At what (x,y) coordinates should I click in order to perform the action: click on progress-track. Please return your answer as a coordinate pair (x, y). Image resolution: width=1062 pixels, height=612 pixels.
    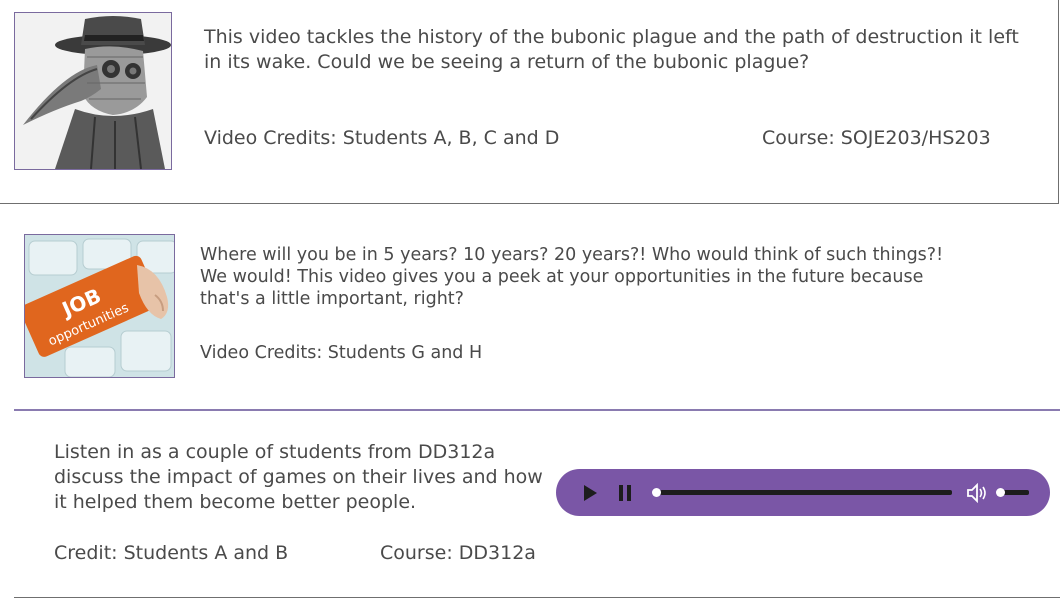
    Looking at the image, I should click on (806, 492).